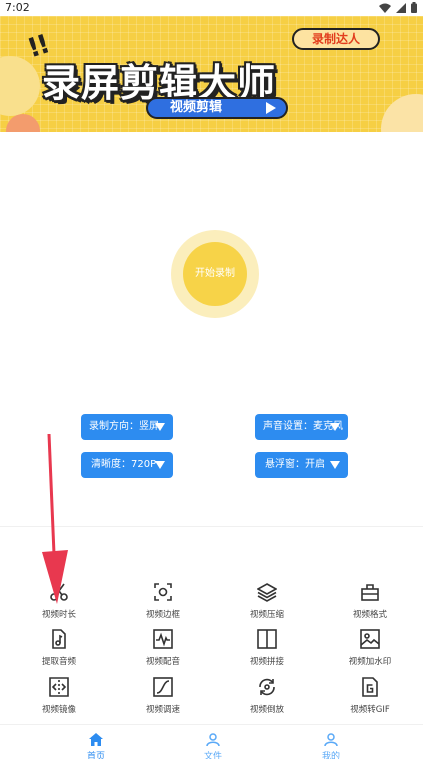  I want to click on status-time: 7:02, so click(17, 7).